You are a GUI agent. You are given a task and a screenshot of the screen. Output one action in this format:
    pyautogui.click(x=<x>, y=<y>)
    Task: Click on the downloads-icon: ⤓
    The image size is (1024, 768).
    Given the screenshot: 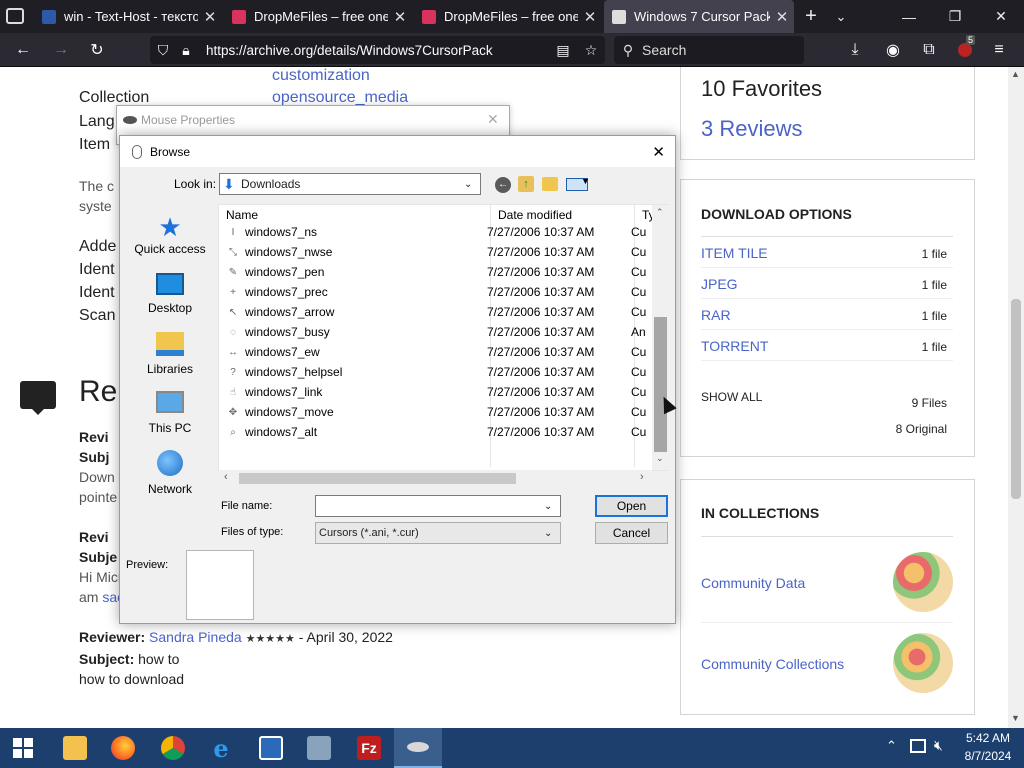 What is the action you would take?
    pyautogui.click(x=855, y=50)
    